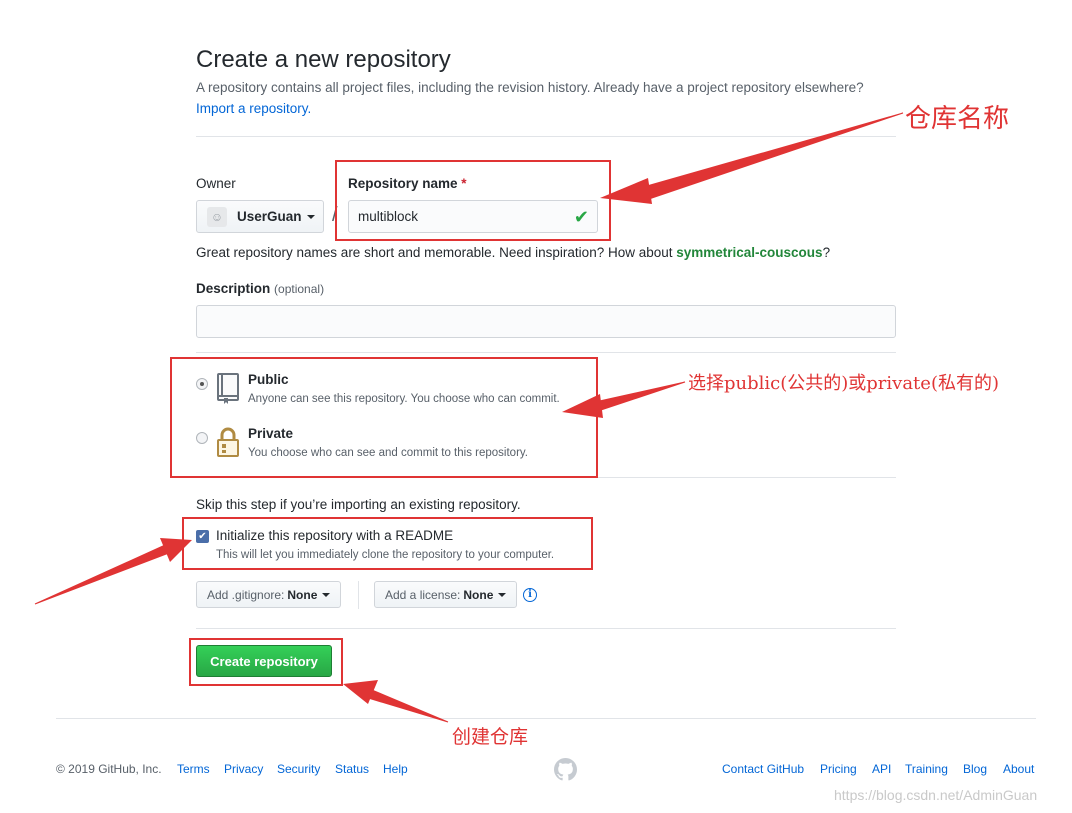  Describe the element at coordinates (763, 769) in the screenshot. I see `footer-link-contact: Contact GitHub` at that location.